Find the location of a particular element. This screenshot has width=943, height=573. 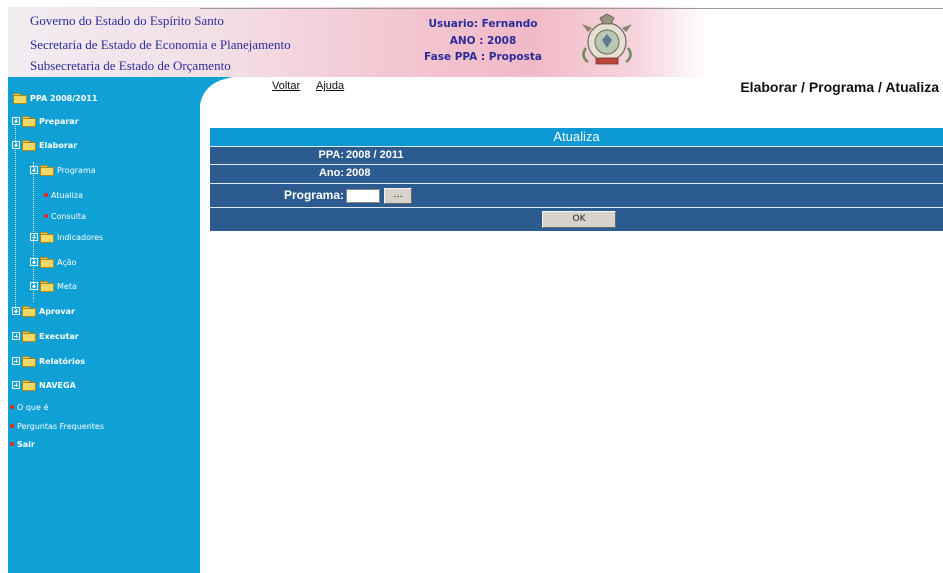

ano-value: 2008 is located at coordinates (358, 173).